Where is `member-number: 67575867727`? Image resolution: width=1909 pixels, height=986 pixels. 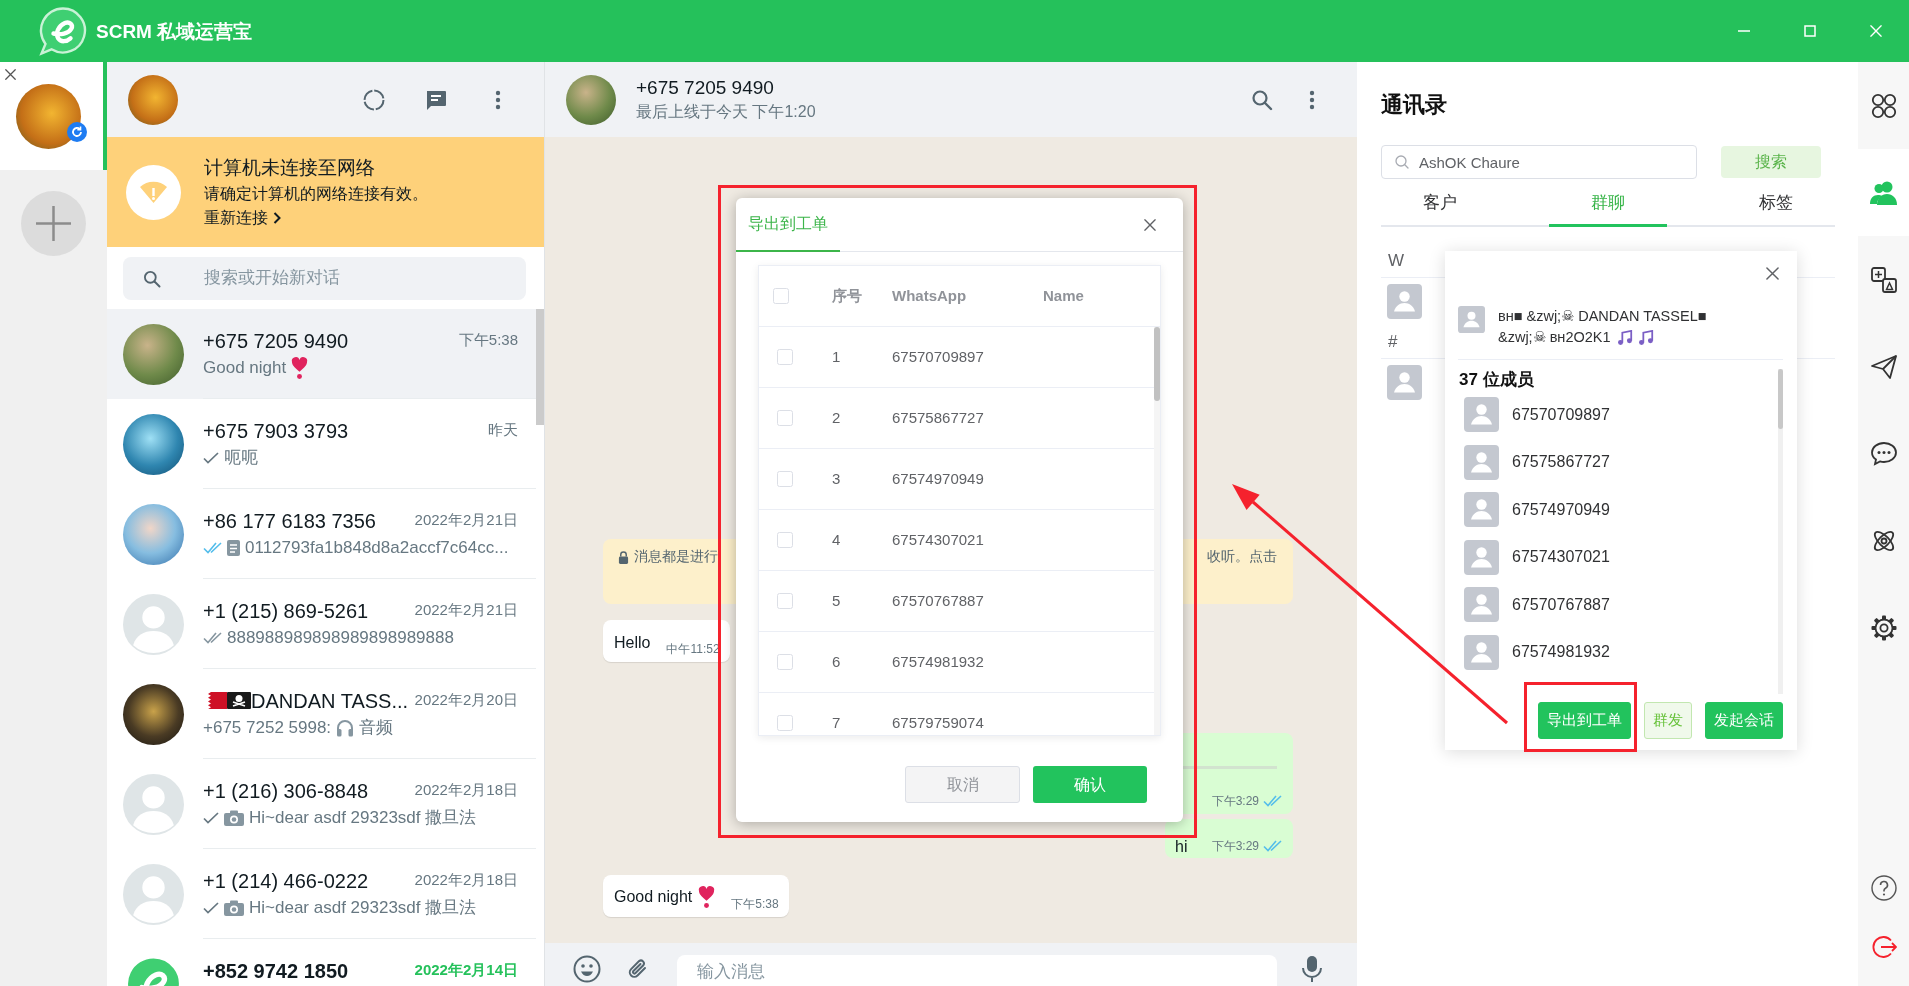
member-number: 67575867727 is located at coordinates (1561, 462).